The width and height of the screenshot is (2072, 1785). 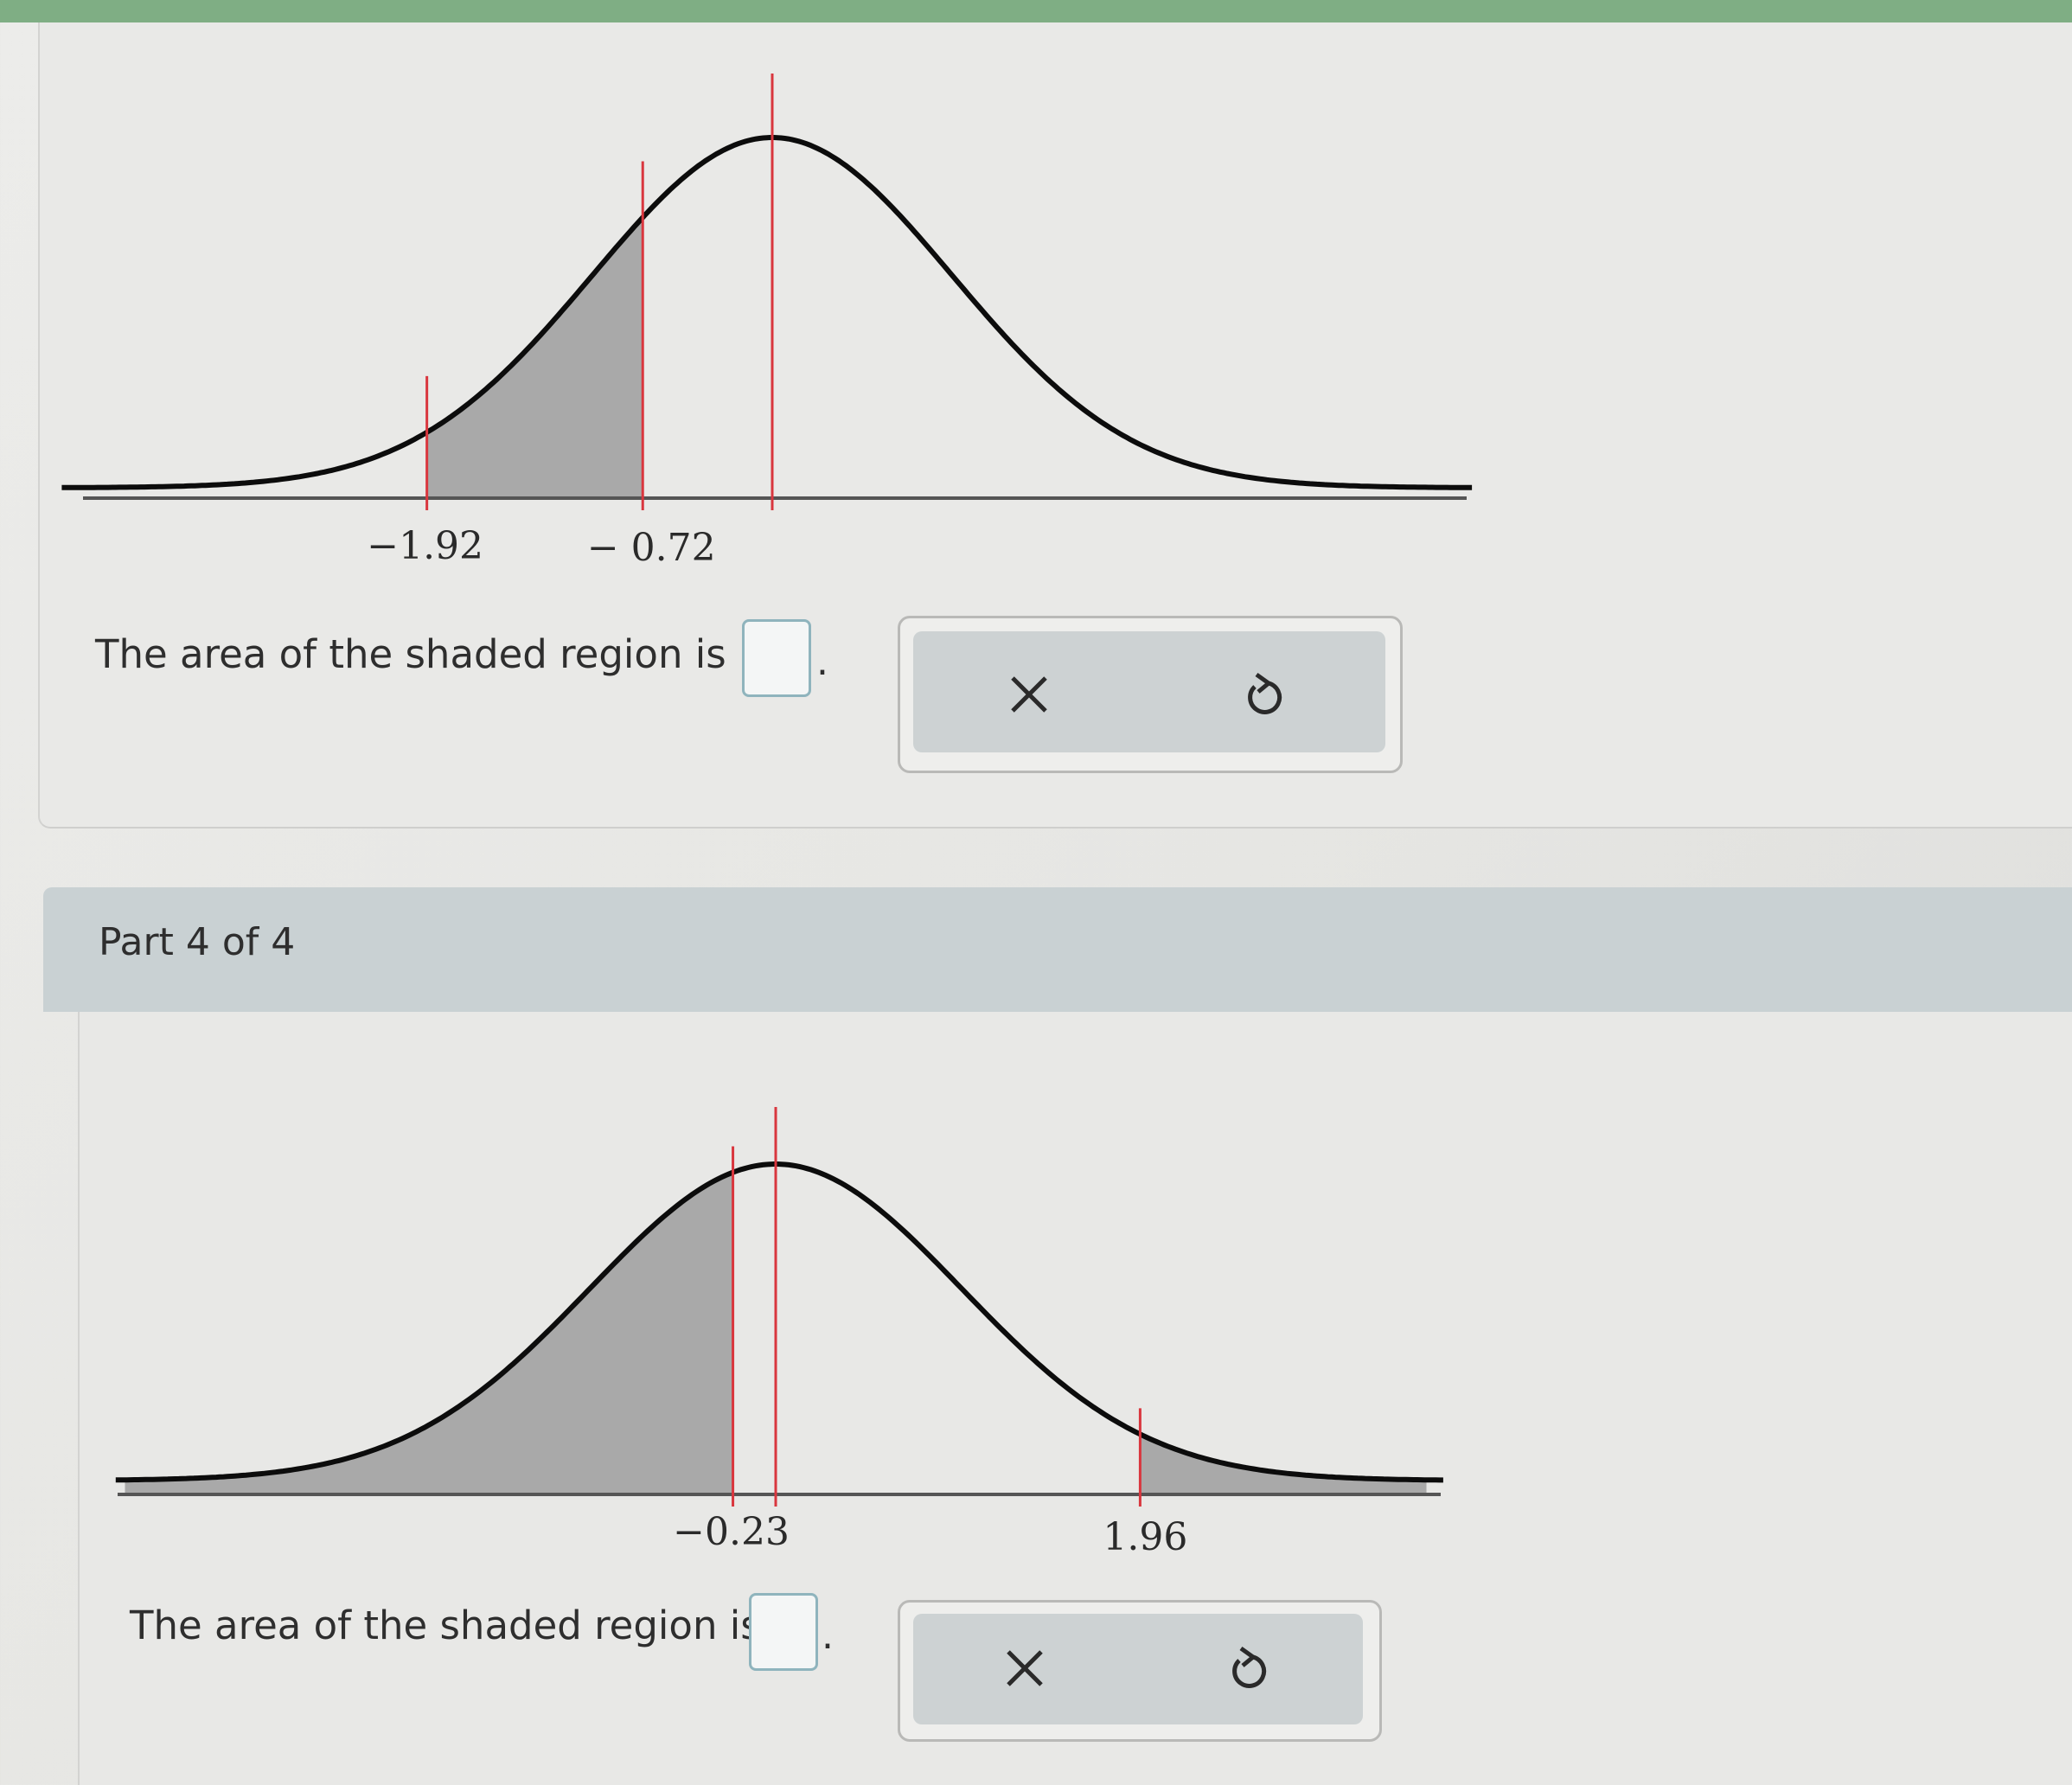 I want to click on part4-button-panel, so click(x=1138, y=1669).